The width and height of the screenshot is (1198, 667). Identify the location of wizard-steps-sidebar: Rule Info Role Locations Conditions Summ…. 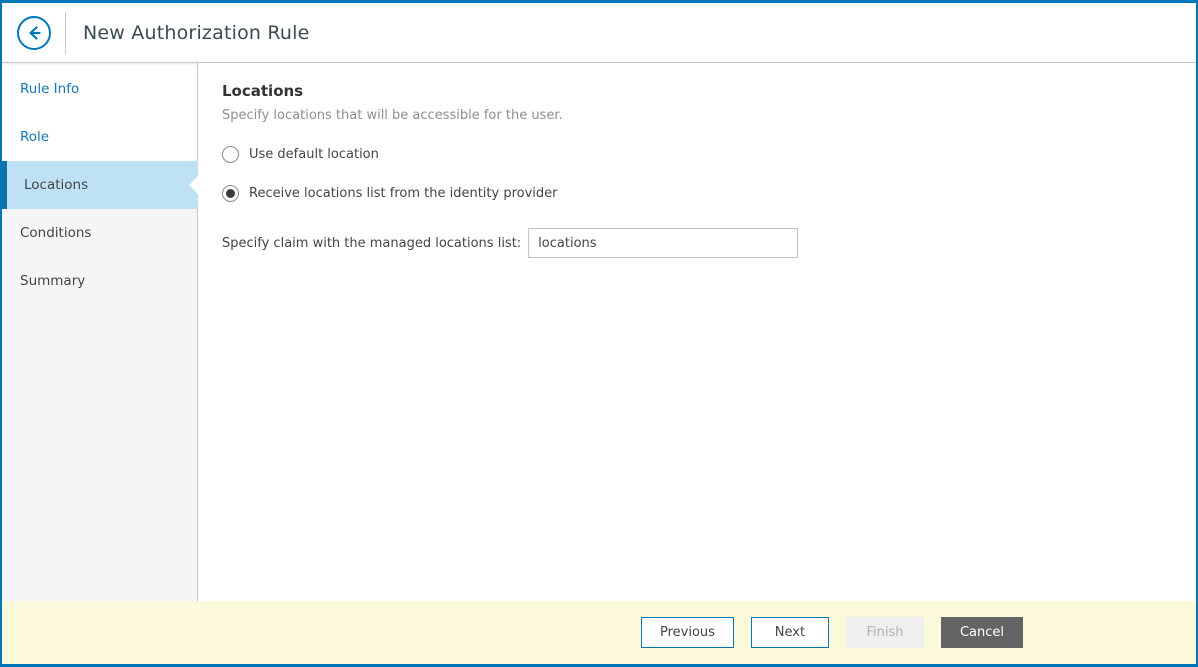
(100, 332).